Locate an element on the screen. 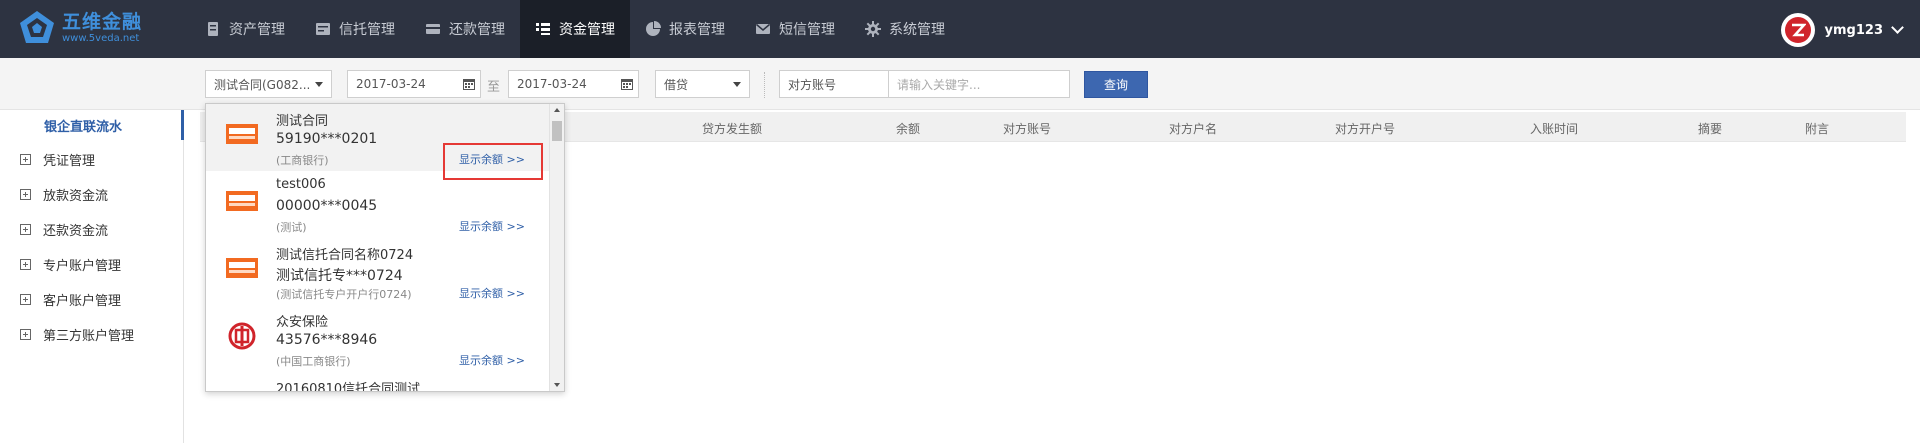  sidebar-item-loan-fund-flow: 放款资金流 is located at coordinates (92, 194).